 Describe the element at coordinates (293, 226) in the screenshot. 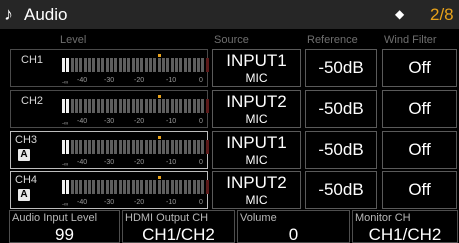

I see `volume-box: Volume 0` at that location.